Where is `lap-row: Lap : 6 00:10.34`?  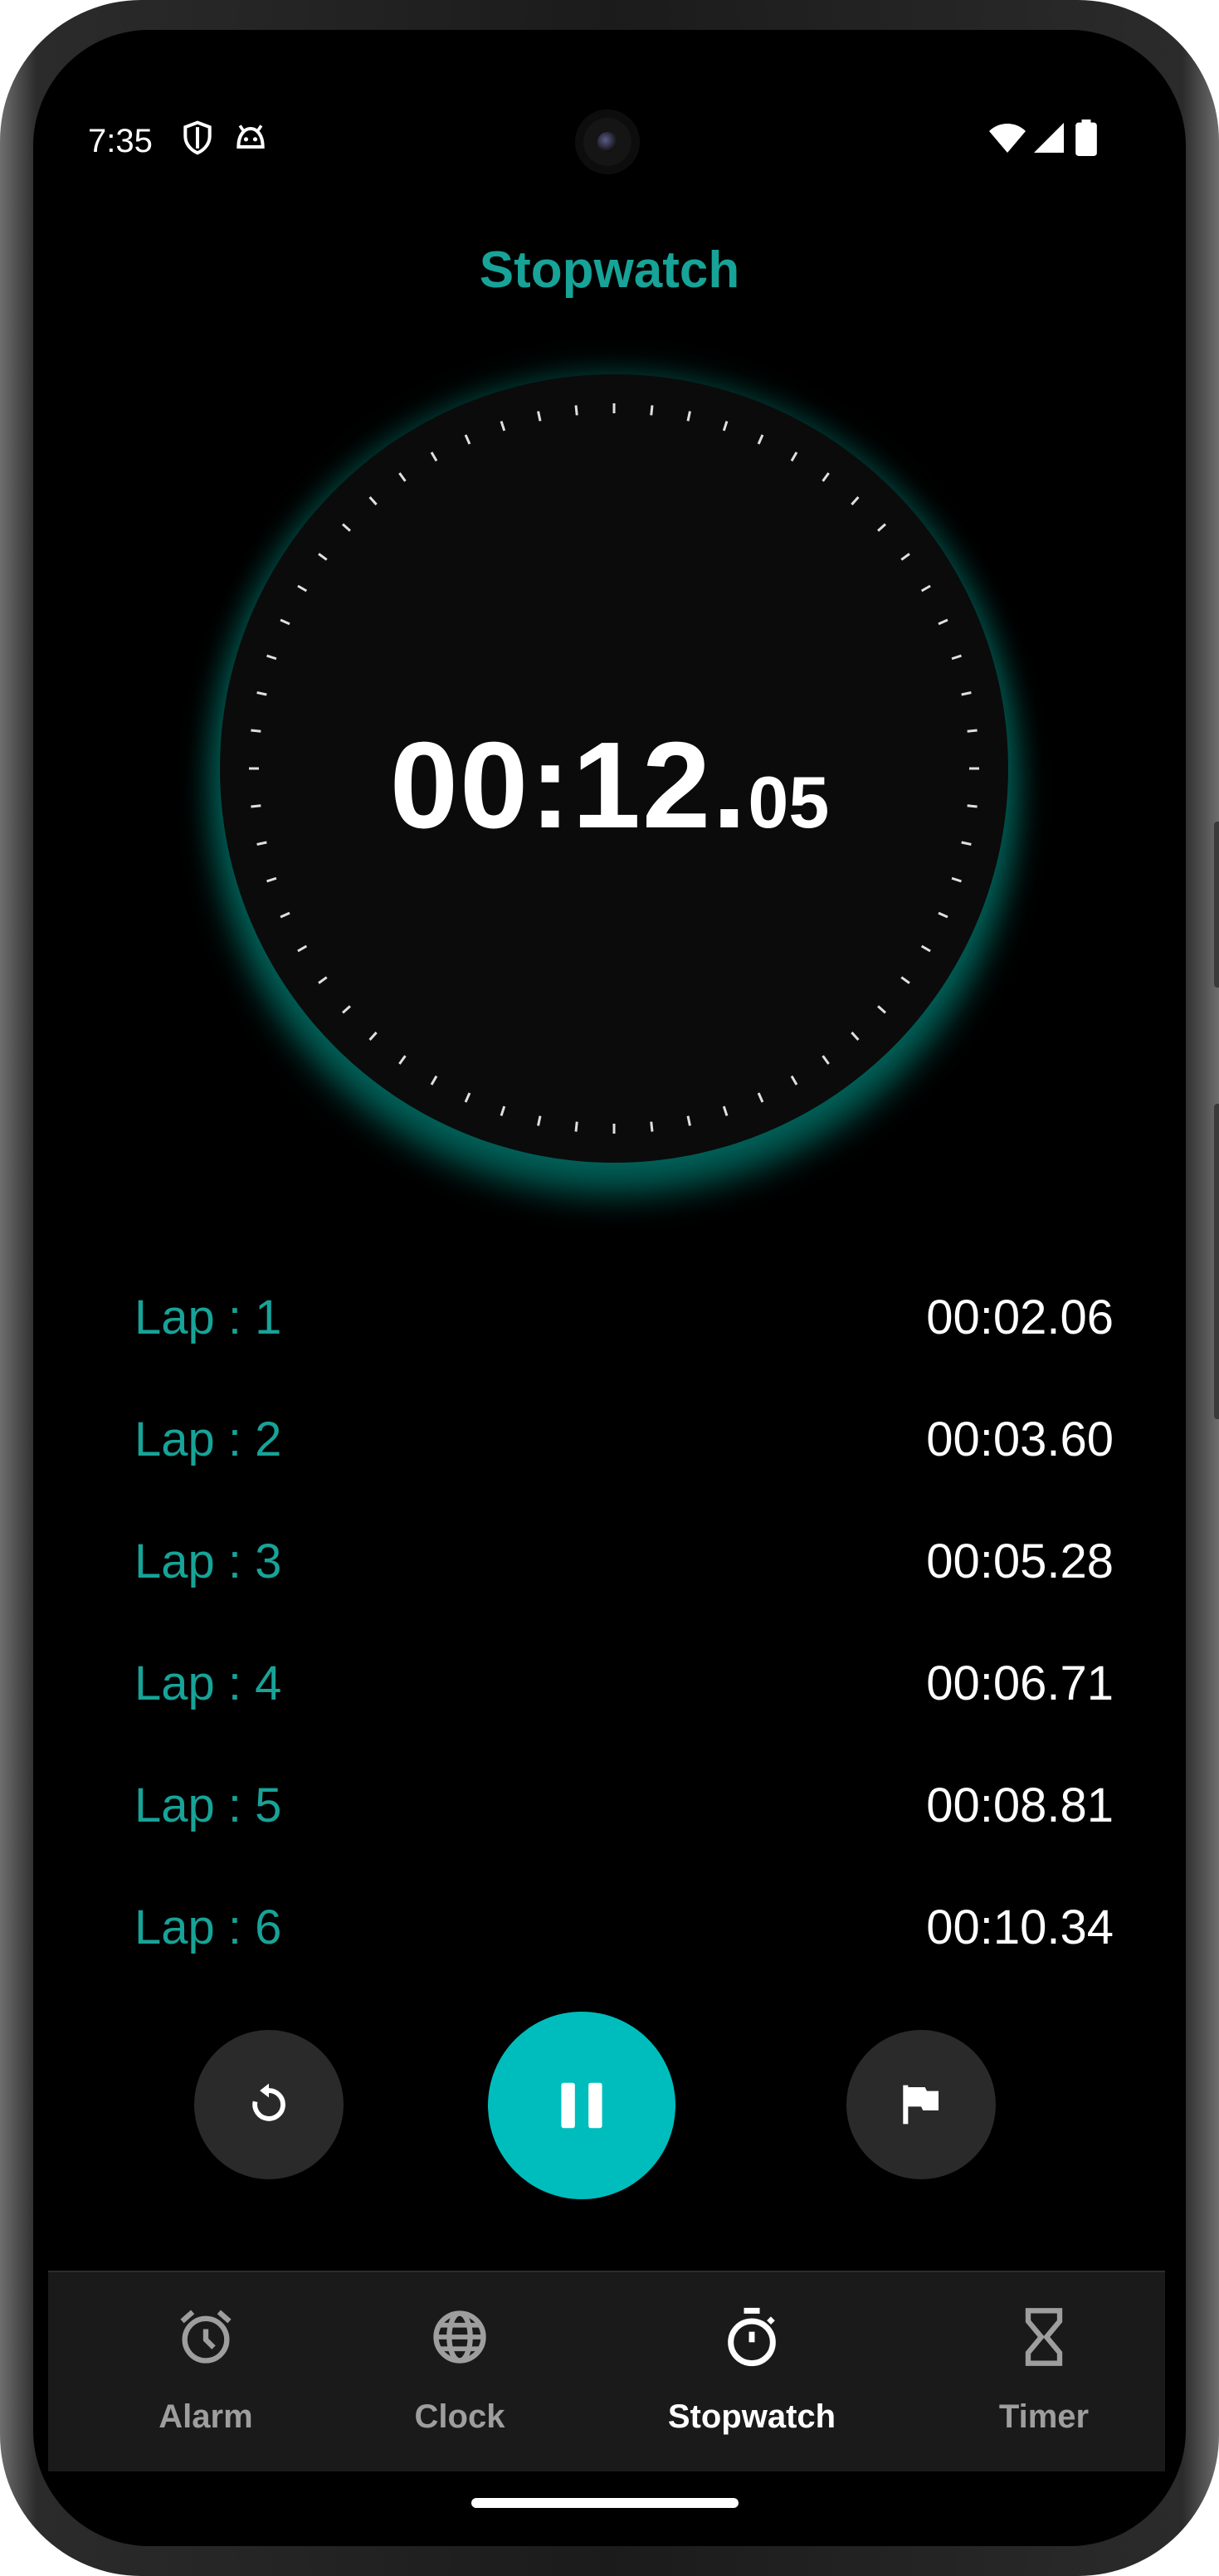 lap-row: Lap : 6 00:10.34 is located at coordinates (624, 1936).